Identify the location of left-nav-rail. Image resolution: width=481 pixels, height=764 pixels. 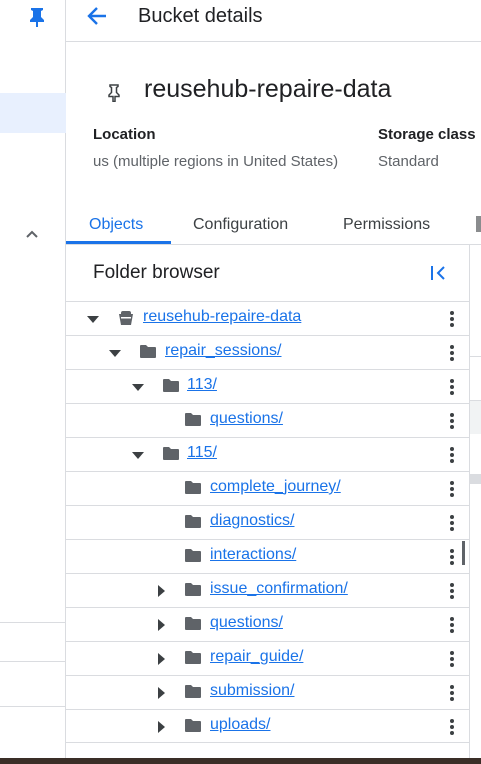
(33, 382).